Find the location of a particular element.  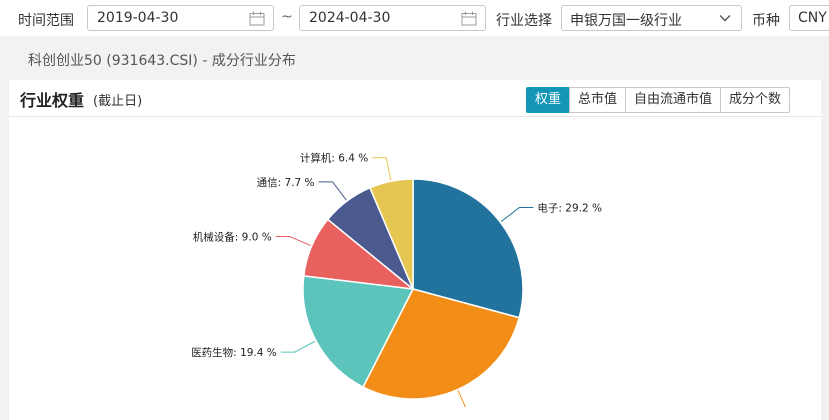

tab-constituent-count: 成分个数 is located at coordinates (755, 100).